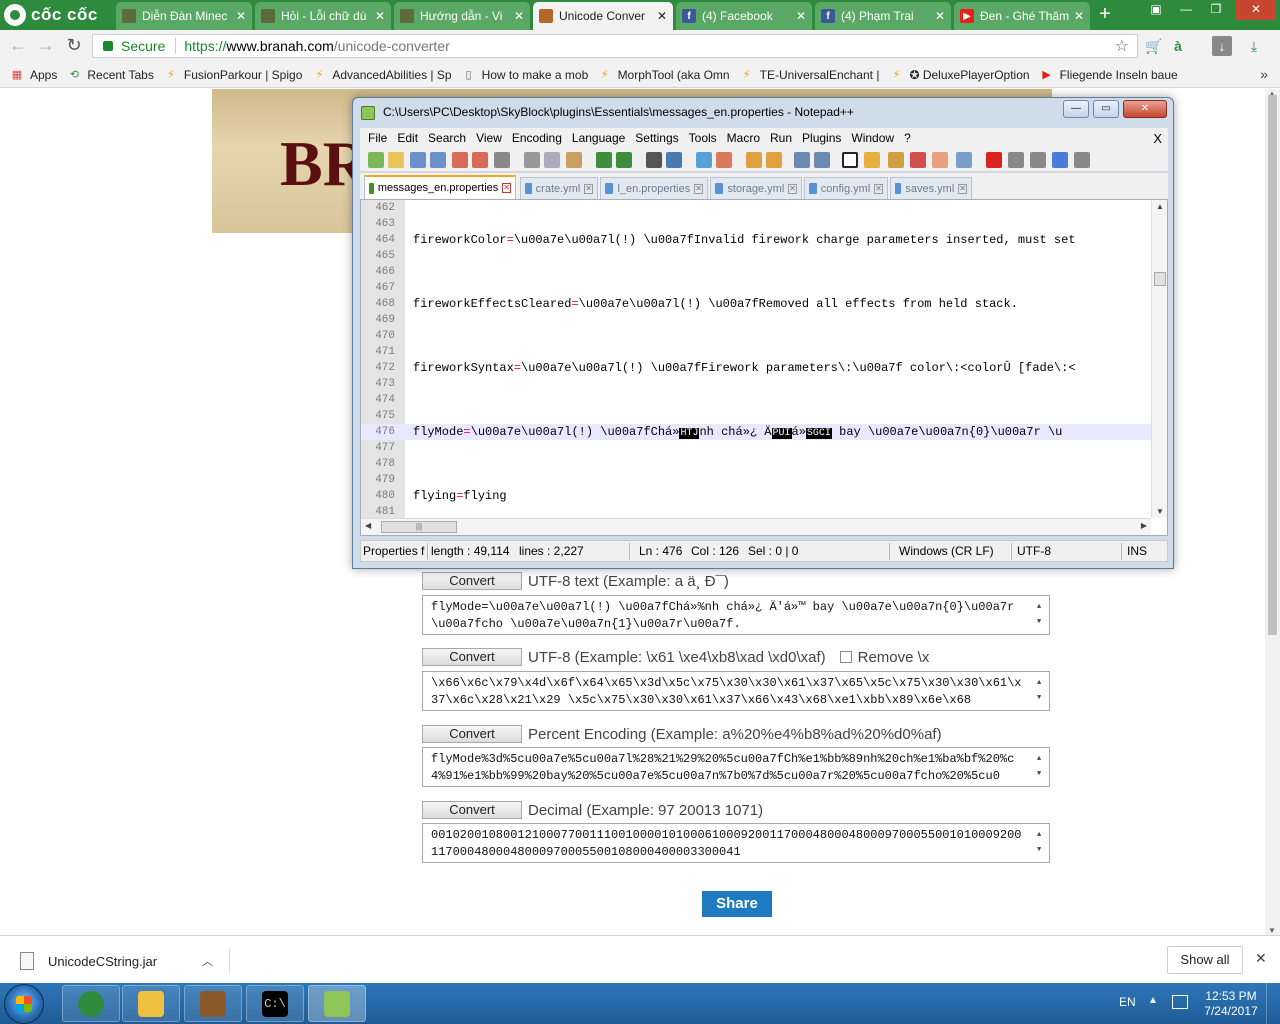  Describe the element at coordinates (275, 1003) in the screenshot. I see `taskbar-cmd: C:\` at that location.